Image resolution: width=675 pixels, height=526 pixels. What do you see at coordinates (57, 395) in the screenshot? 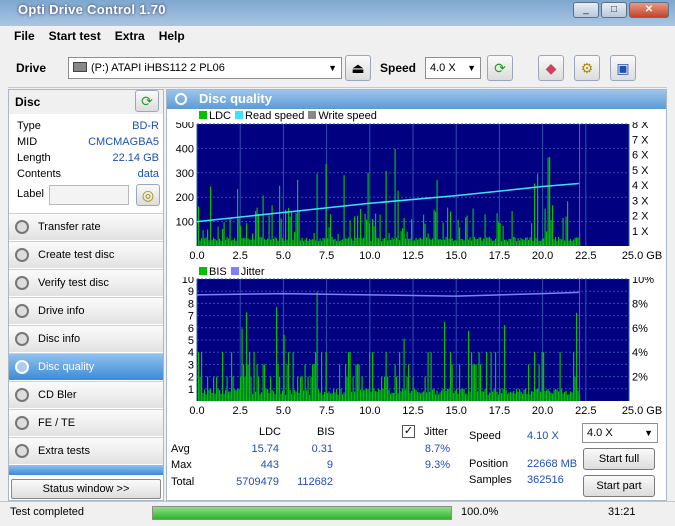
I see `nav-label: CD Bler` at bounding box center [57, 395].